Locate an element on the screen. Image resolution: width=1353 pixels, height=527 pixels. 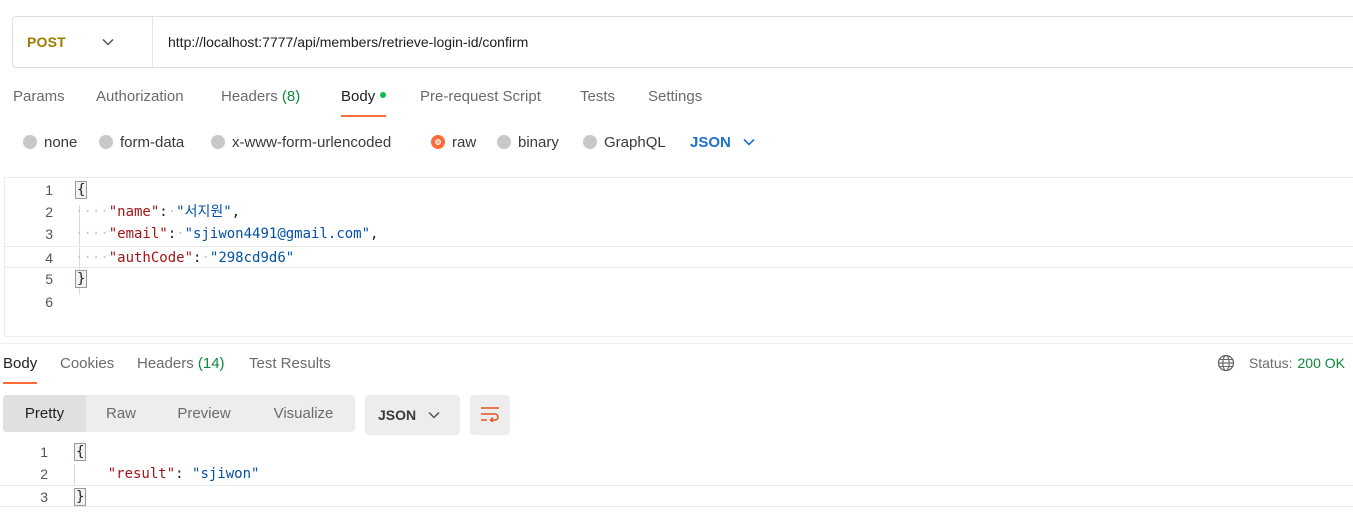
tab-settings: Settings is located at coordinates (675, 98).